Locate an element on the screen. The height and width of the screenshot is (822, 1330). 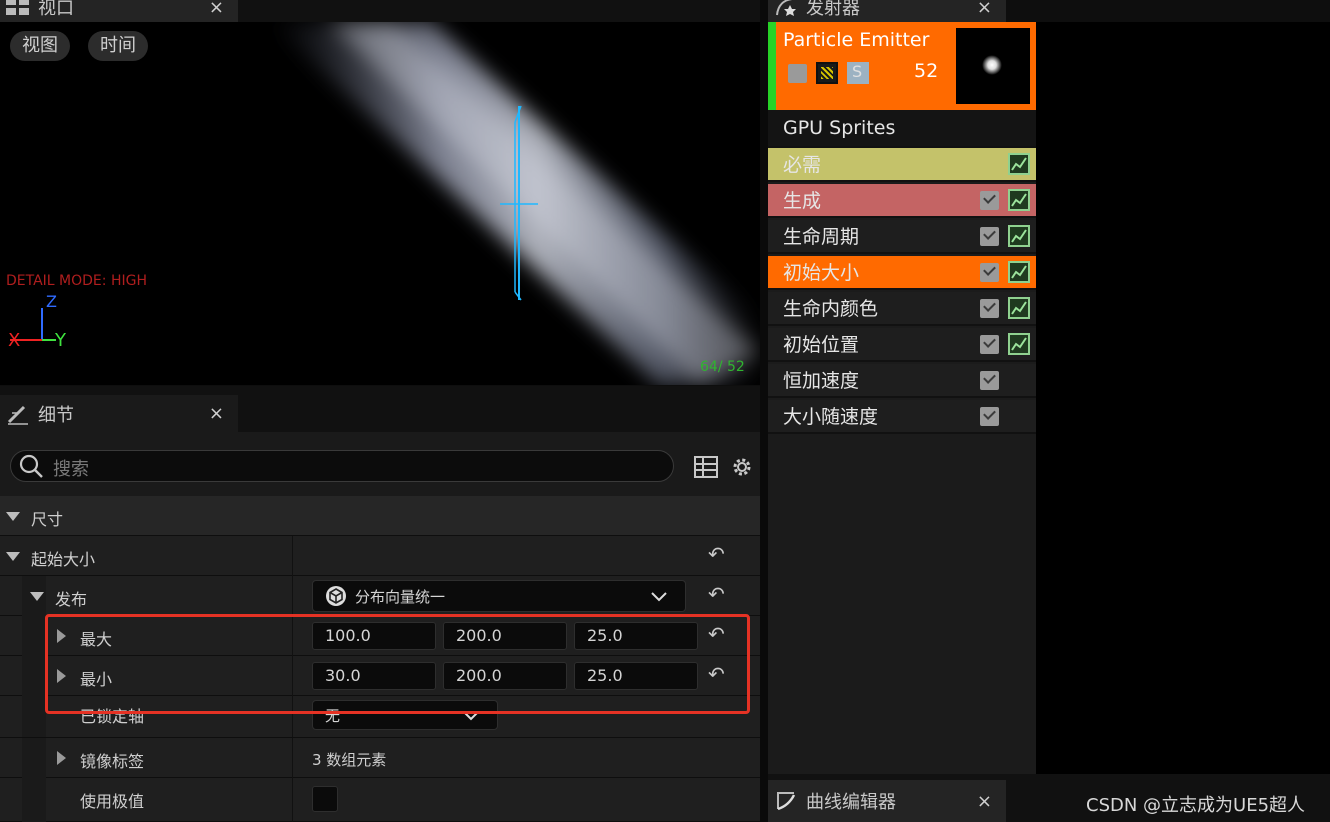
curve-editor-tab: 曲线编辑器 × is located at coordinates (887, 801).